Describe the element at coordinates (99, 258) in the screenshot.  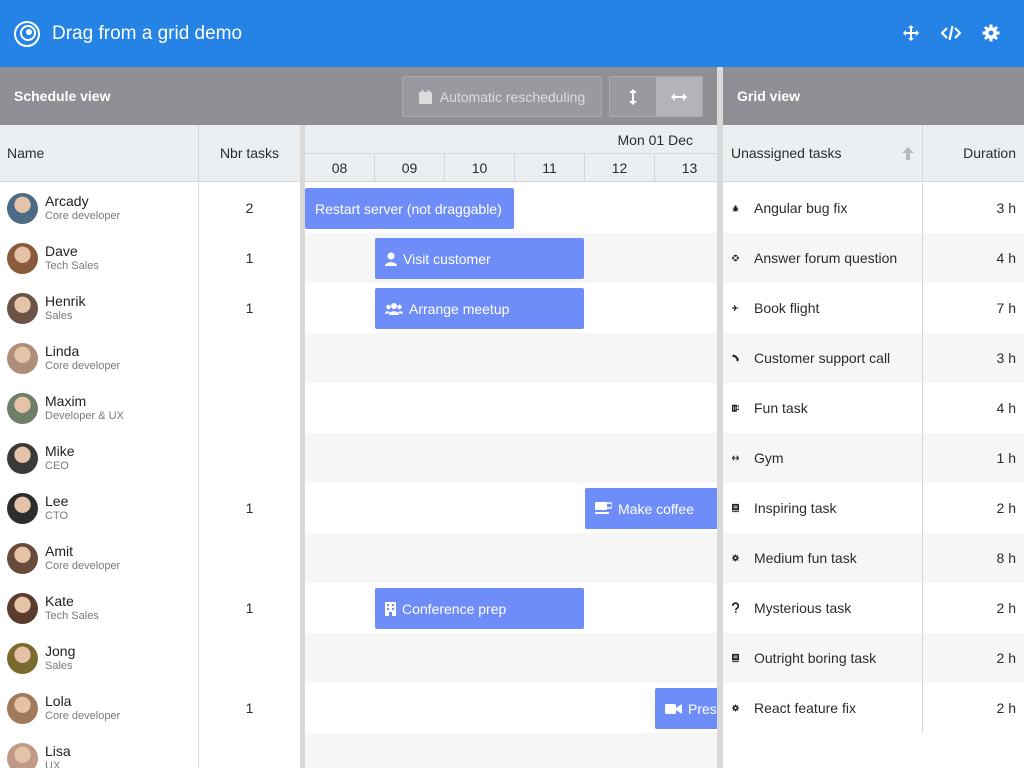
I see `resource-name-cell: Dave Tech Sales` at that location.